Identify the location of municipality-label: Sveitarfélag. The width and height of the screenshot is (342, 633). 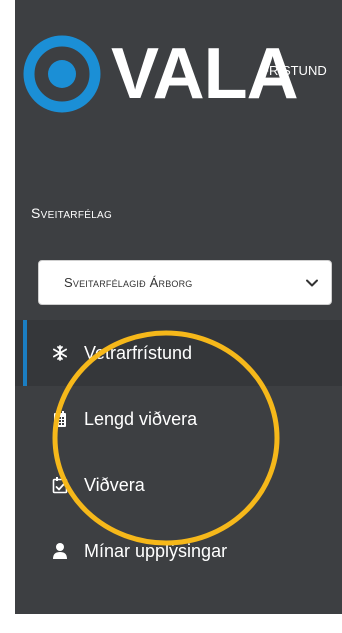
(72, 213).